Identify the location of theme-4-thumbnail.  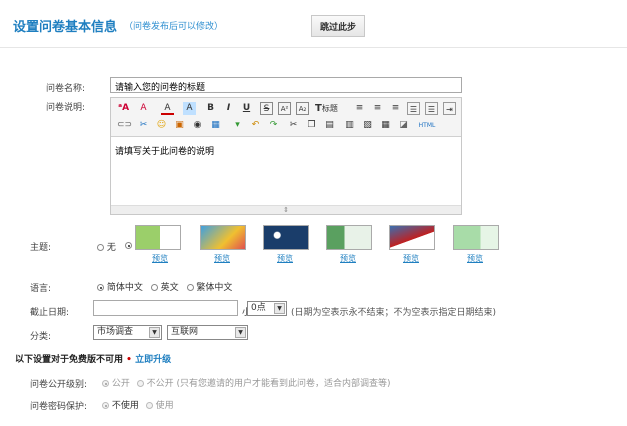
(349, 237).